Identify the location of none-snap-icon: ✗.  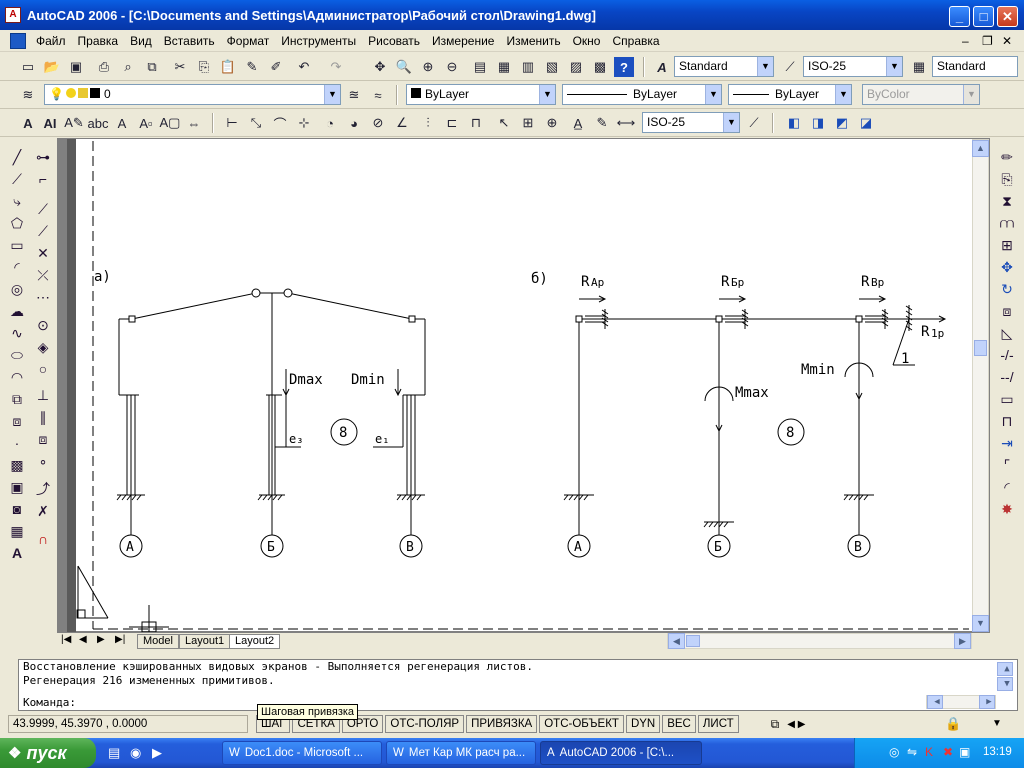
(43, 511).